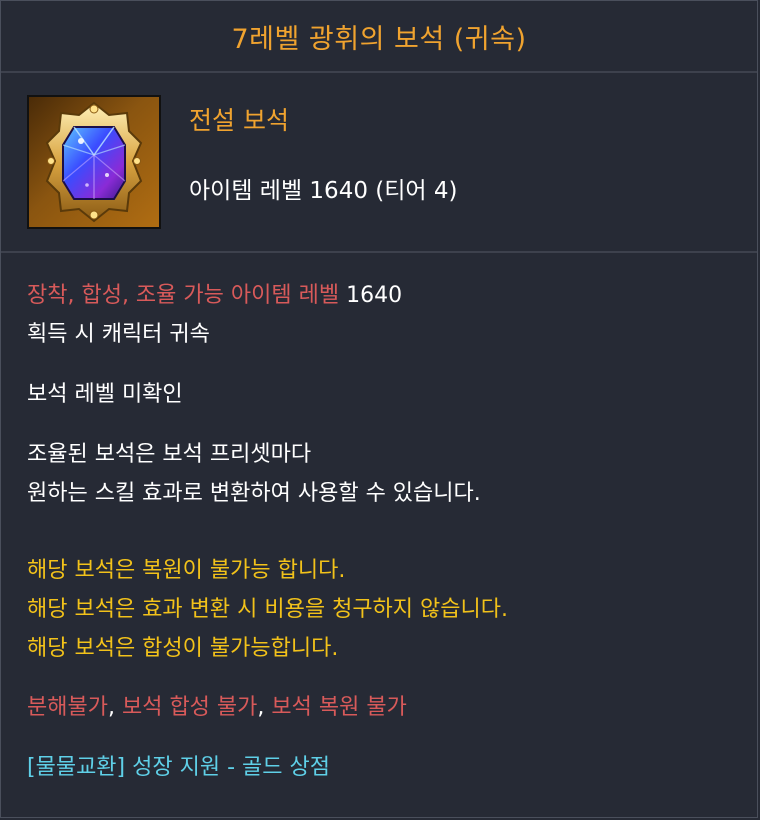  I want to click on restrictions: 분해불가, 보석 합성 불가, 보석 복원 불가, so click(217, 705).